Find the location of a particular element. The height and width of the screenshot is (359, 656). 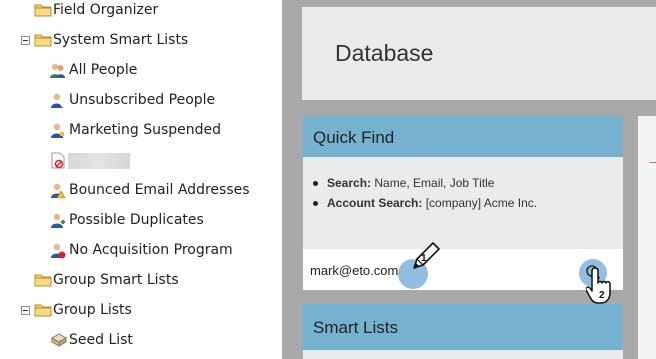

tree-item-bounced-email-addresses: Bounced Email Addresses is located at coordinates (141, 191).